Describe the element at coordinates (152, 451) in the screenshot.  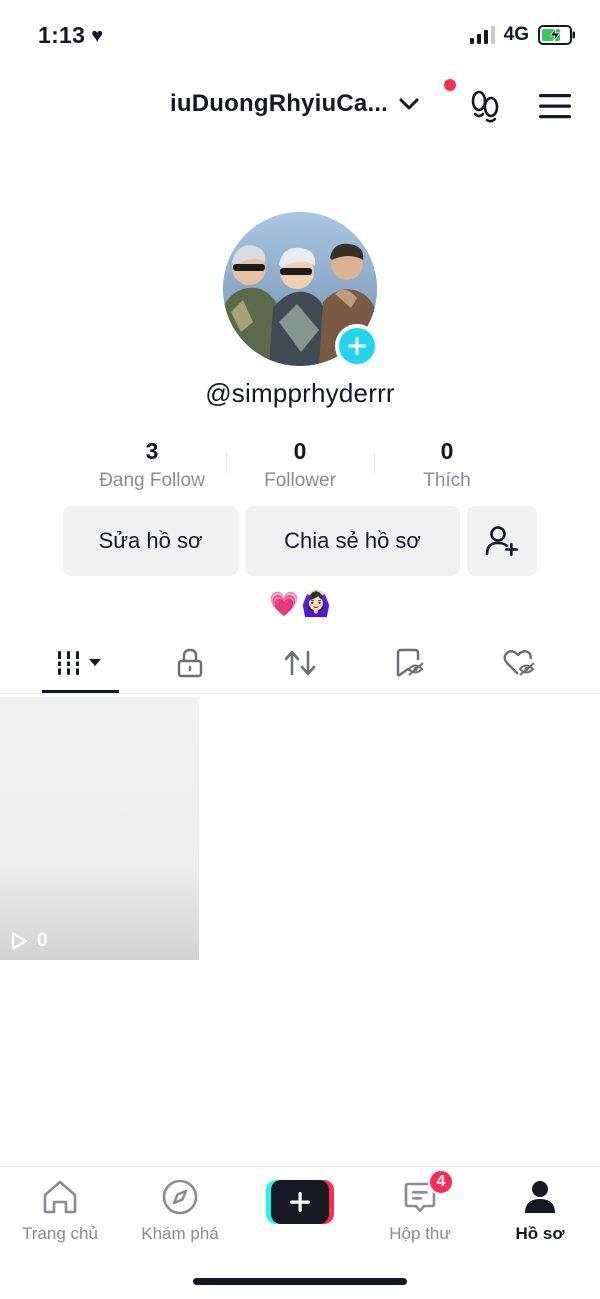
I see `stat-following-count: 3` at that location.